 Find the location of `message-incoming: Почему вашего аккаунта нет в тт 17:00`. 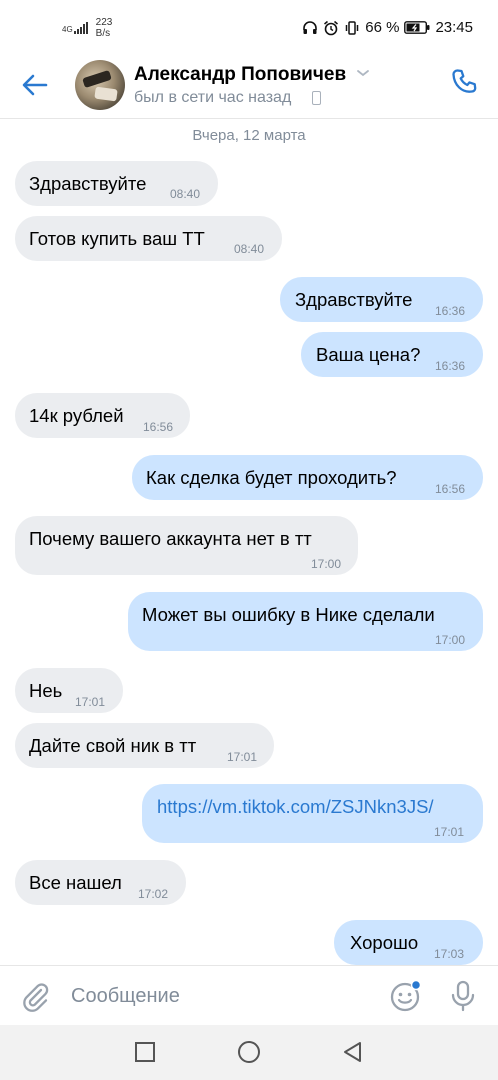

message-incoming: Почему вашего аккаунта нет в тт 17:00 is located at coordinates (186, 545).